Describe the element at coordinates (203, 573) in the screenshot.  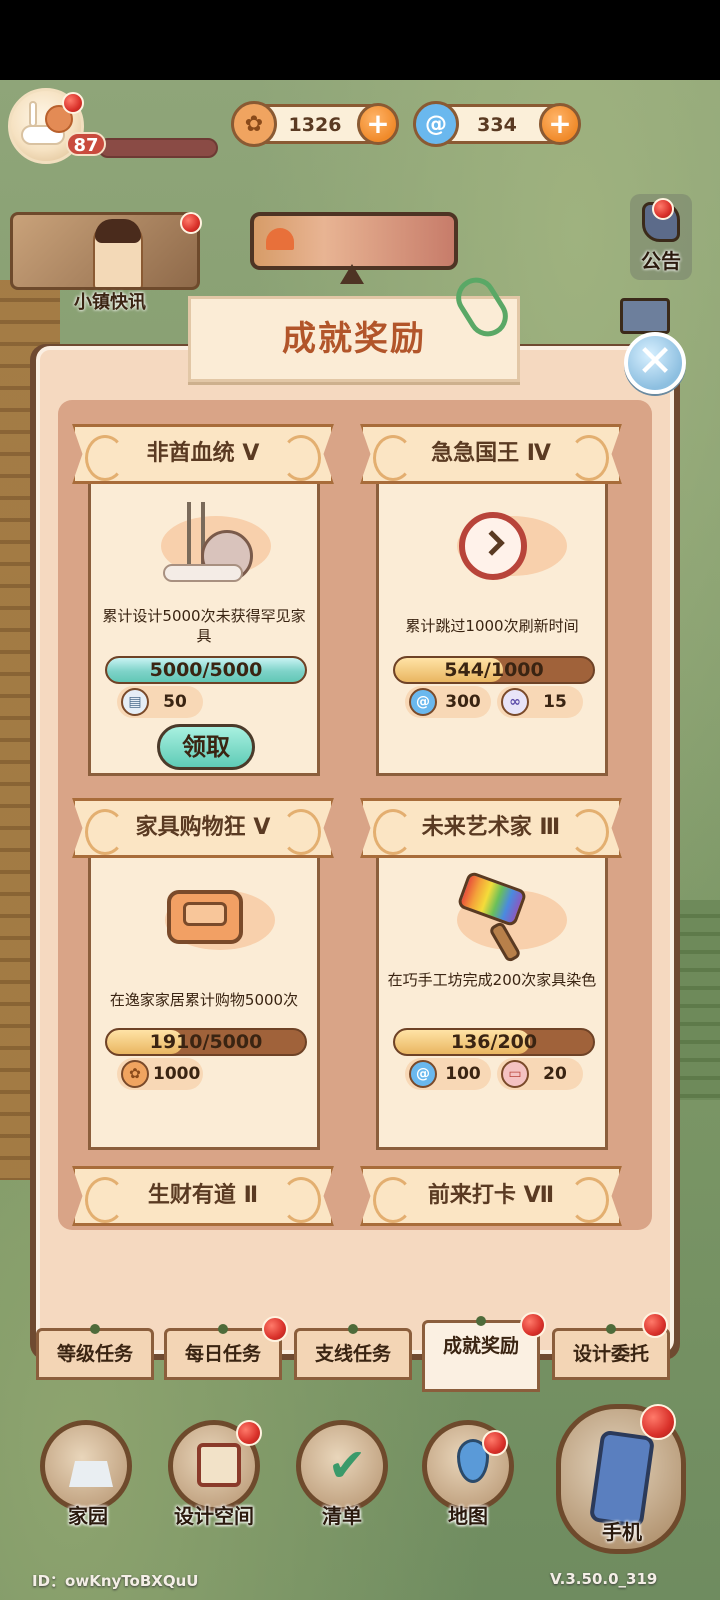
I see `snail-body-icon` at that location.